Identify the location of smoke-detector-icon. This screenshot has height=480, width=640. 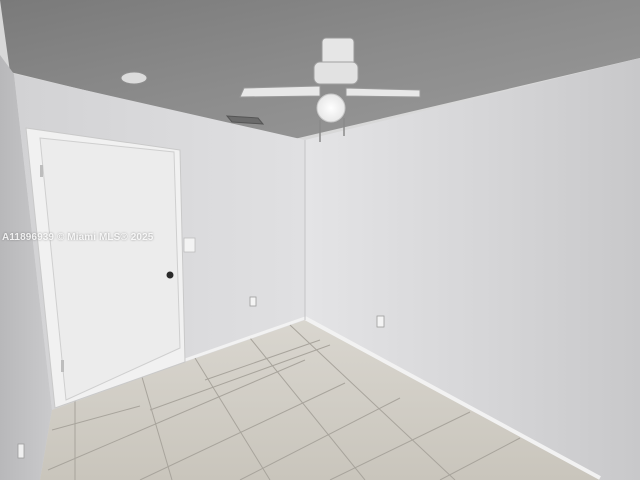
(134, 78).